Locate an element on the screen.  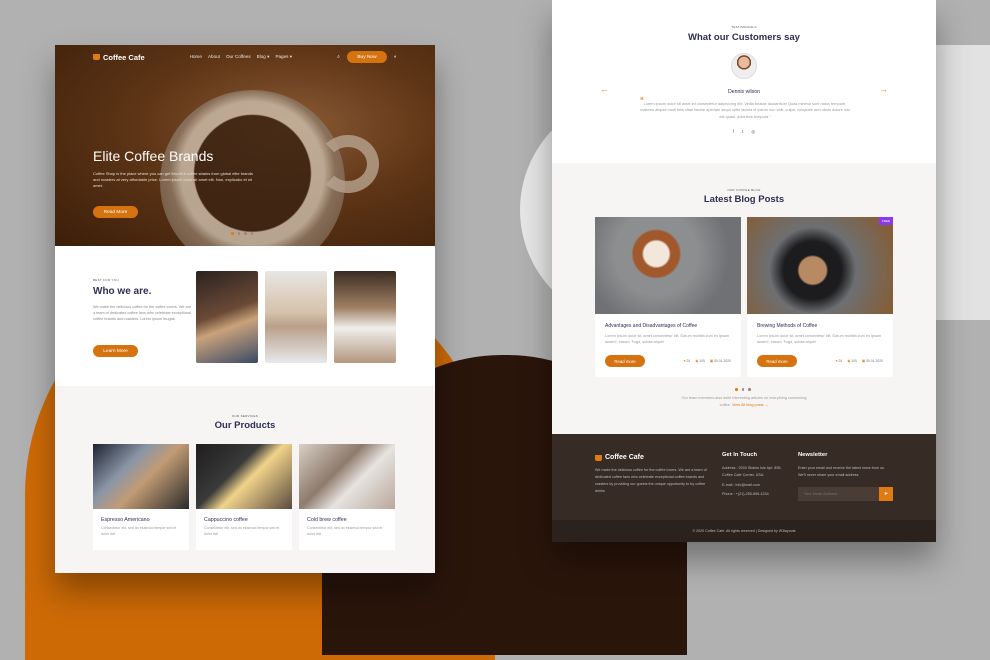
footer-logo-text: Coffee Cafe is located at coordinates (624, 457).